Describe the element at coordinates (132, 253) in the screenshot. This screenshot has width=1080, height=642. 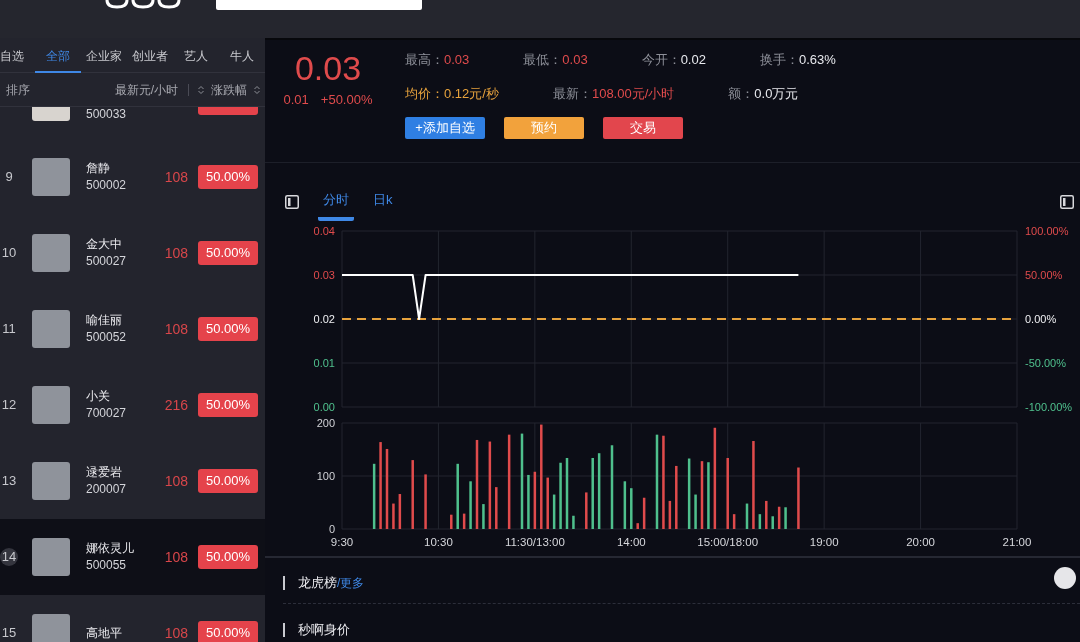
I see `stock-row: 10 金大中 500027 108 50.00%` at that location.